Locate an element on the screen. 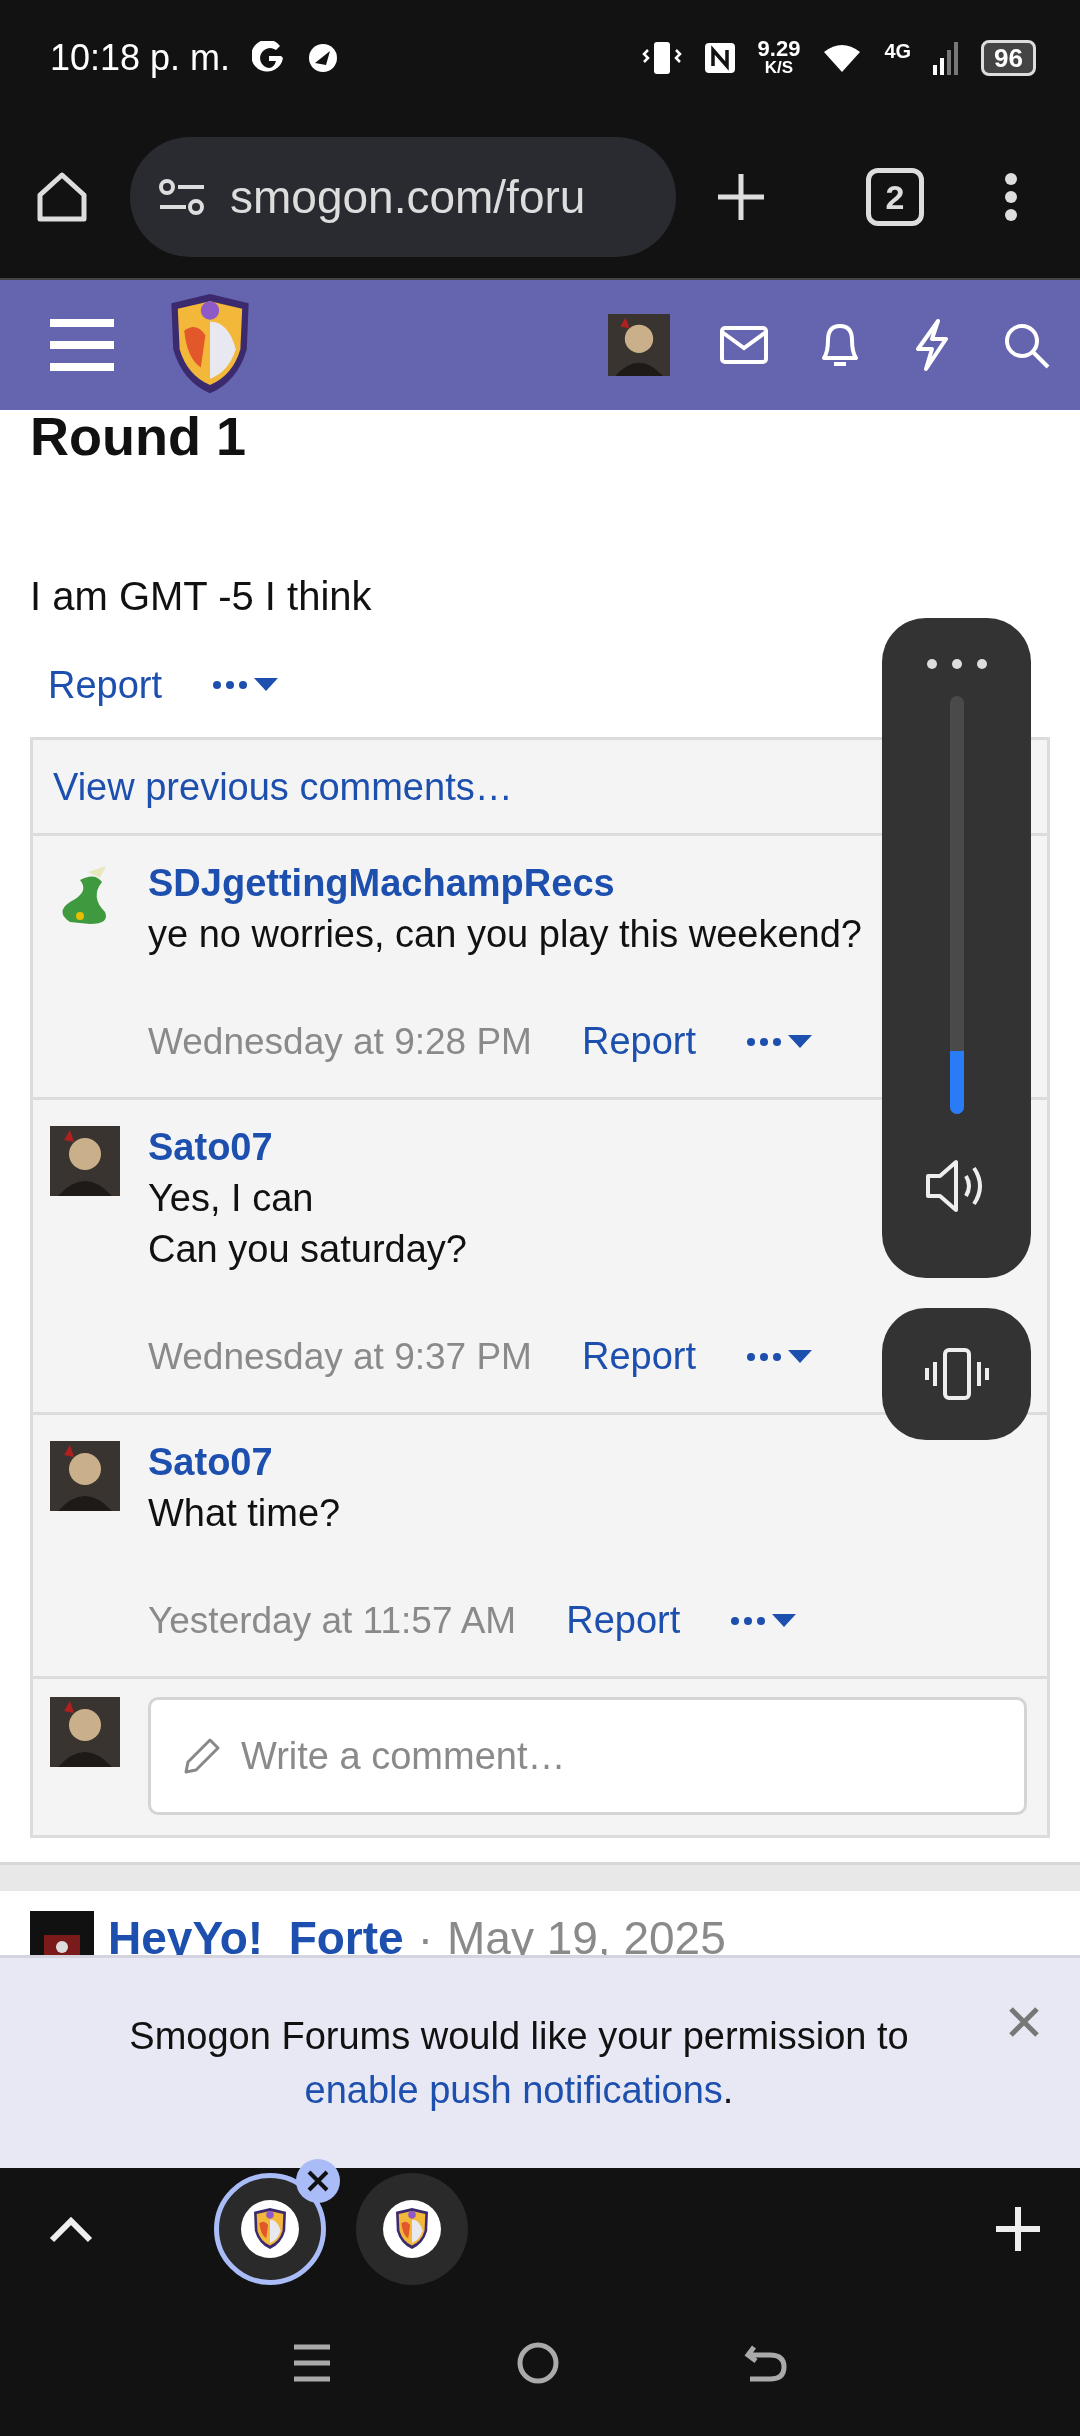 The image size is (1080, 2436). speed-unit: K/S is located at coordinates (779, 68).